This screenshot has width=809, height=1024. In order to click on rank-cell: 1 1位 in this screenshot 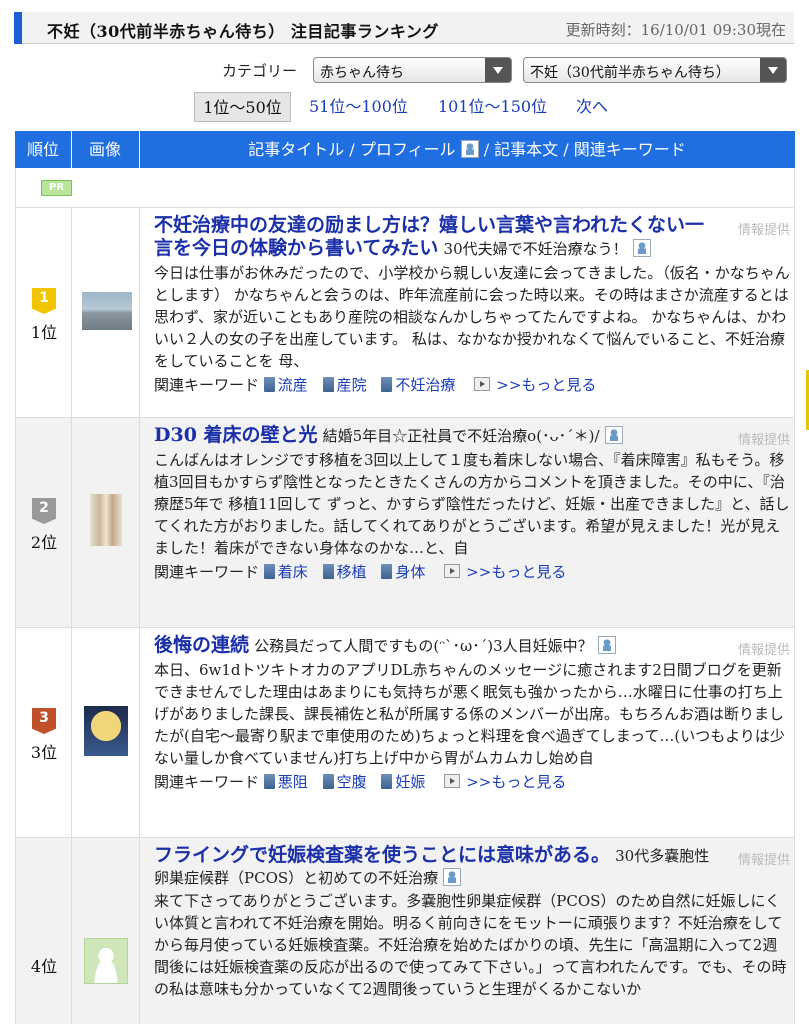, I will do `click(44, 312)`.